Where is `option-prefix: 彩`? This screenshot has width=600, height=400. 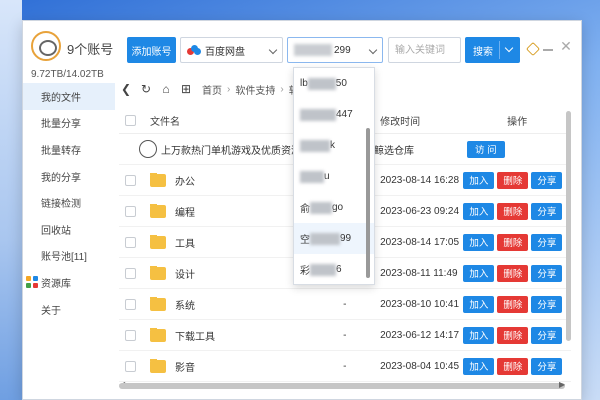
option-prefix: 彩 is located at coordinates (305, 271).